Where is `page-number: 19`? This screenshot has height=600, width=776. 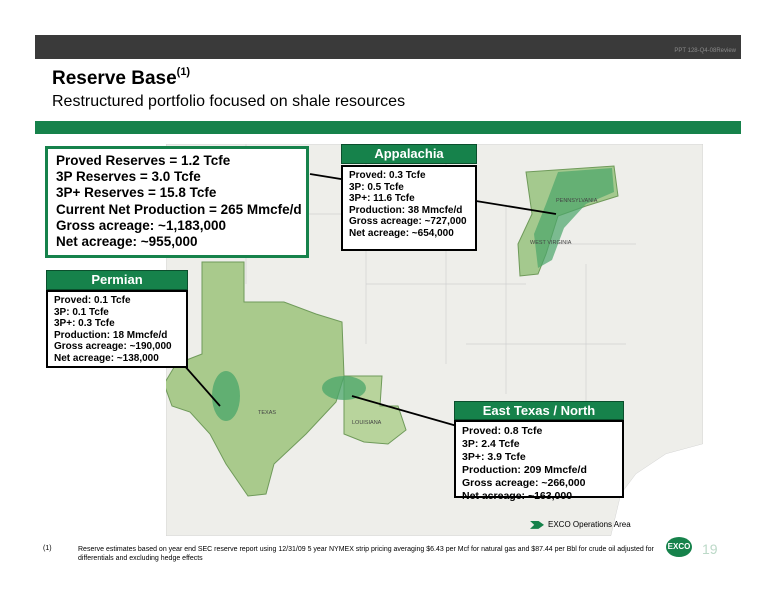
page-number: 19 is located at coordinates (710, 549).